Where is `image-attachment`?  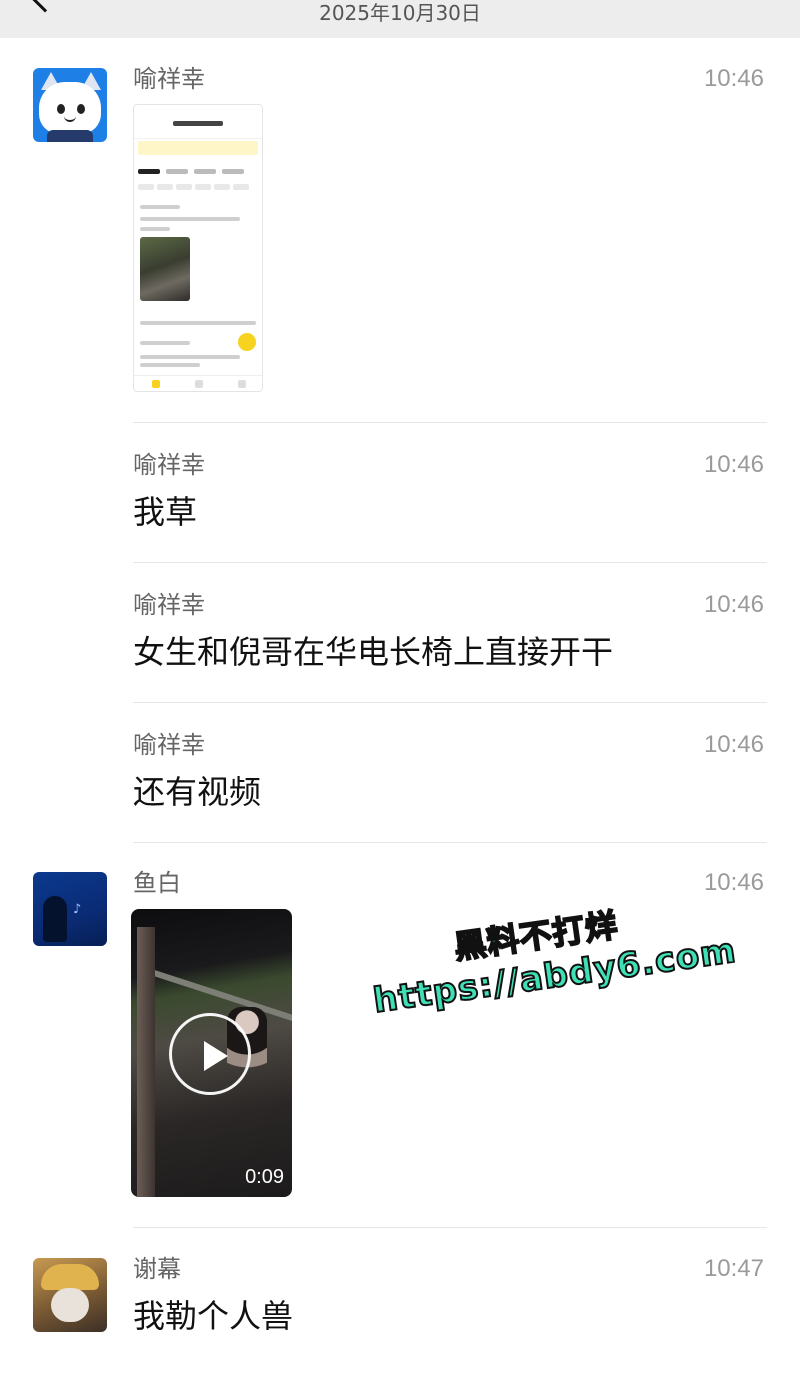
image-attachment is located at coordinates (198, 248).